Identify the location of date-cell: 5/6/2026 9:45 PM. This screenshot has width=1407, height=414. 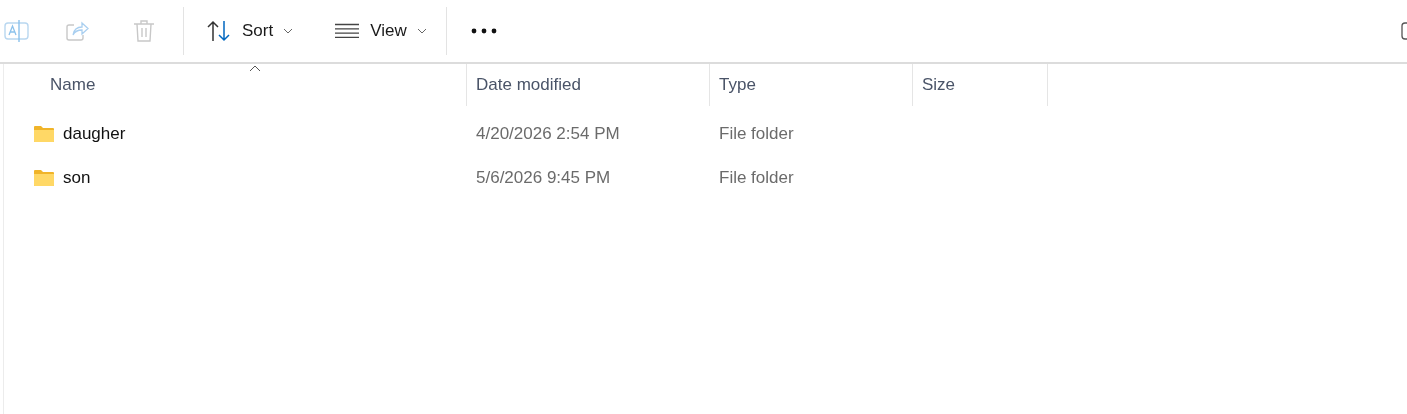
(543, 178).